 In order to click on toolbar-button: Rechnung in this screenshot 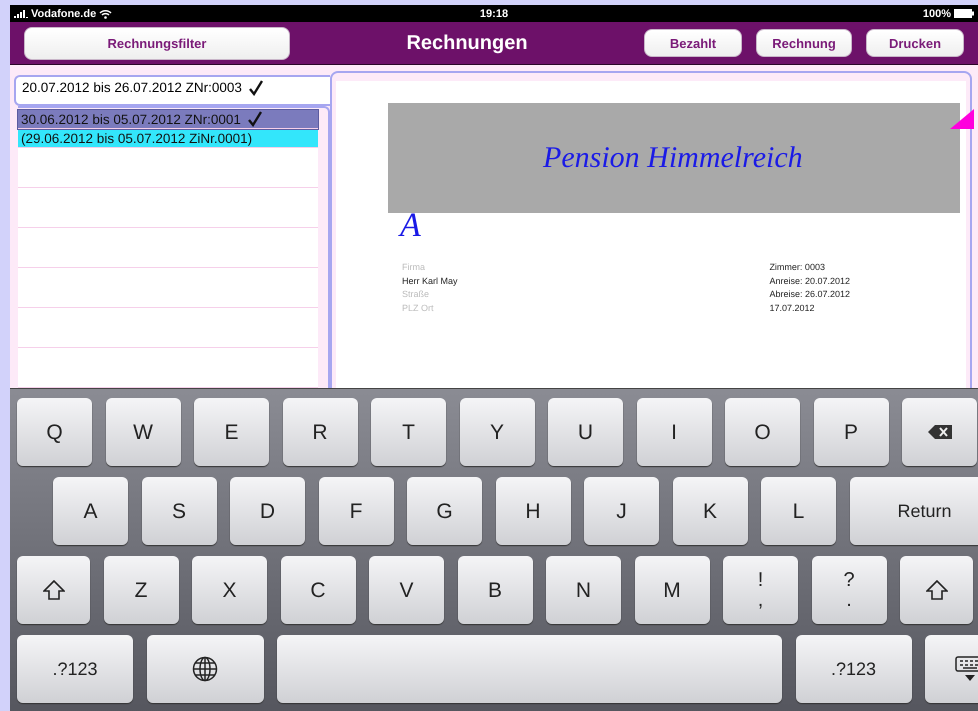, I will do `click(804, 43)`.